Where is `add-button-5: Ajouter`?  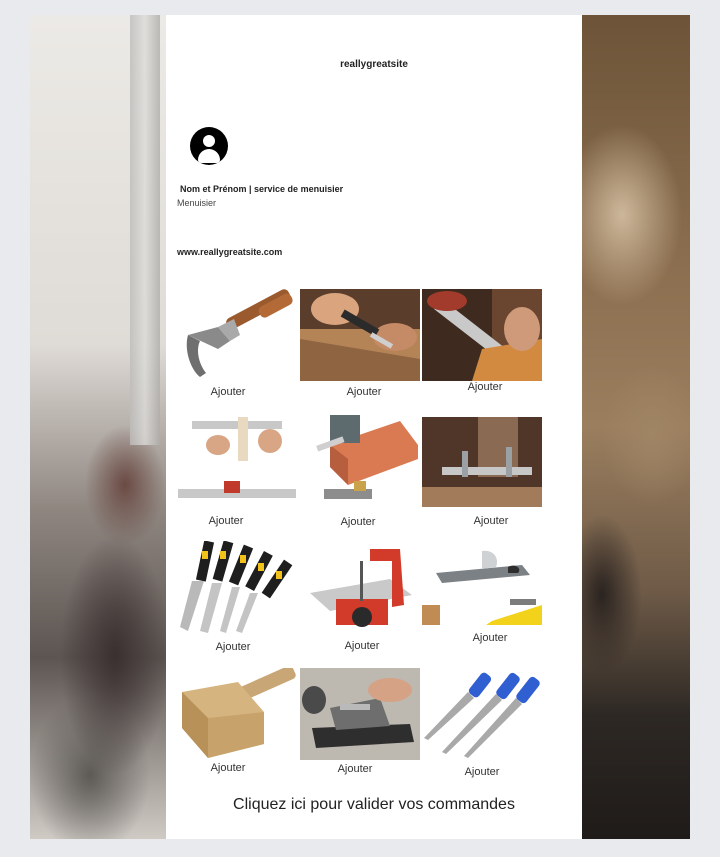 add-button-5: Ajouter is located at coordinates (358, 522).